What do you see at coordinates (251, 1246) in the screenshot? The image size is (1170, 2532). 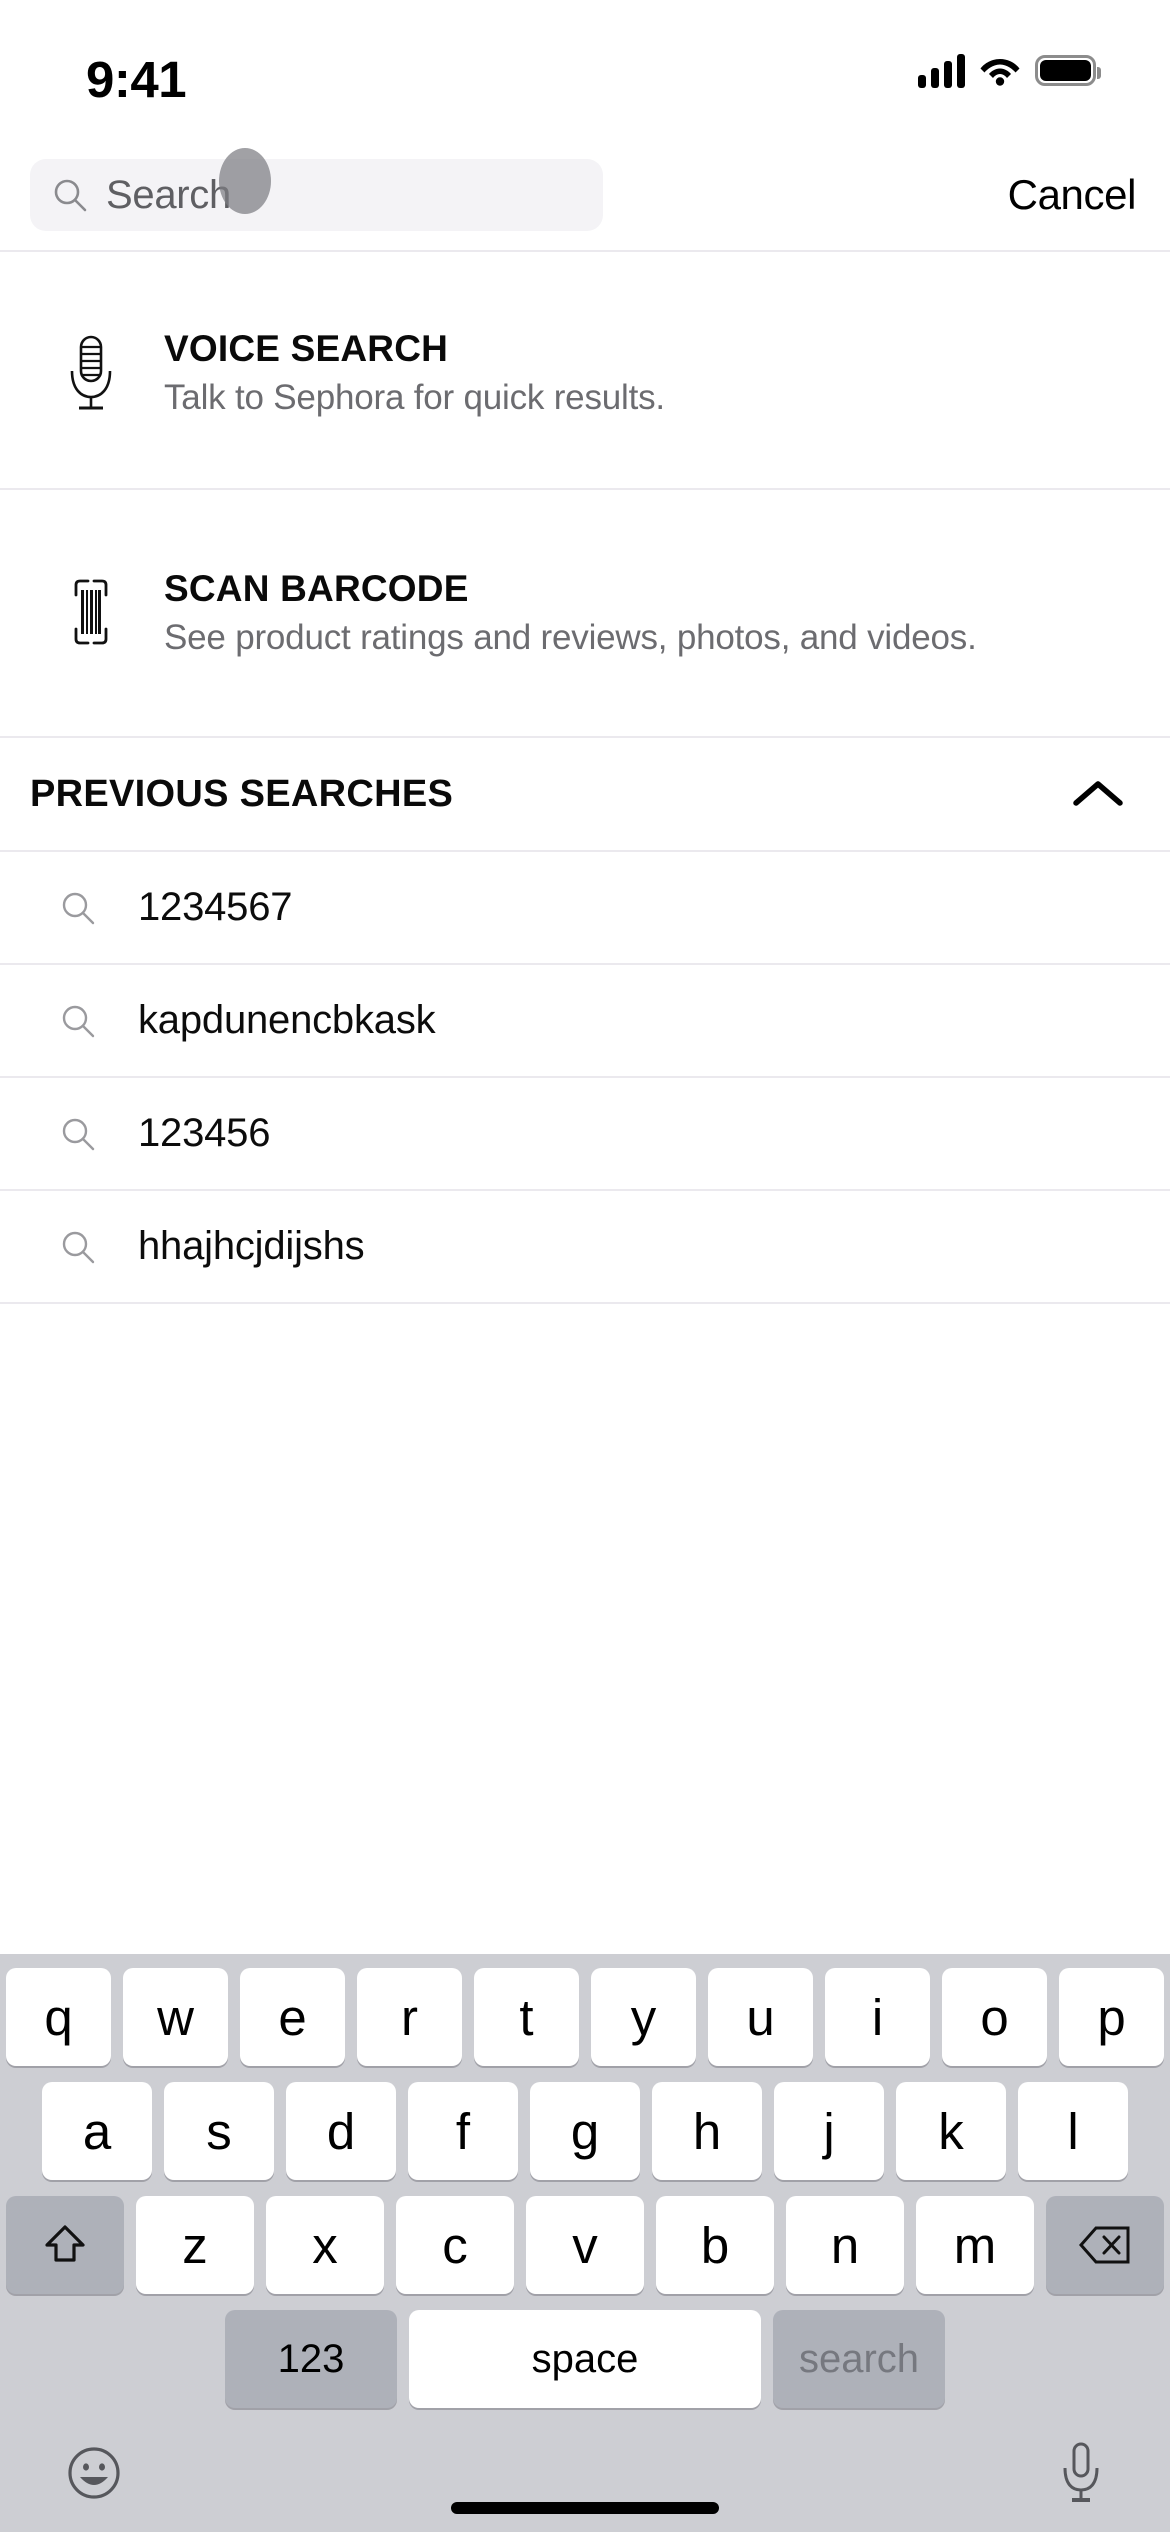 I see `list-item-label: hhajhcjdijshs` at bounding box center [251, 1246].